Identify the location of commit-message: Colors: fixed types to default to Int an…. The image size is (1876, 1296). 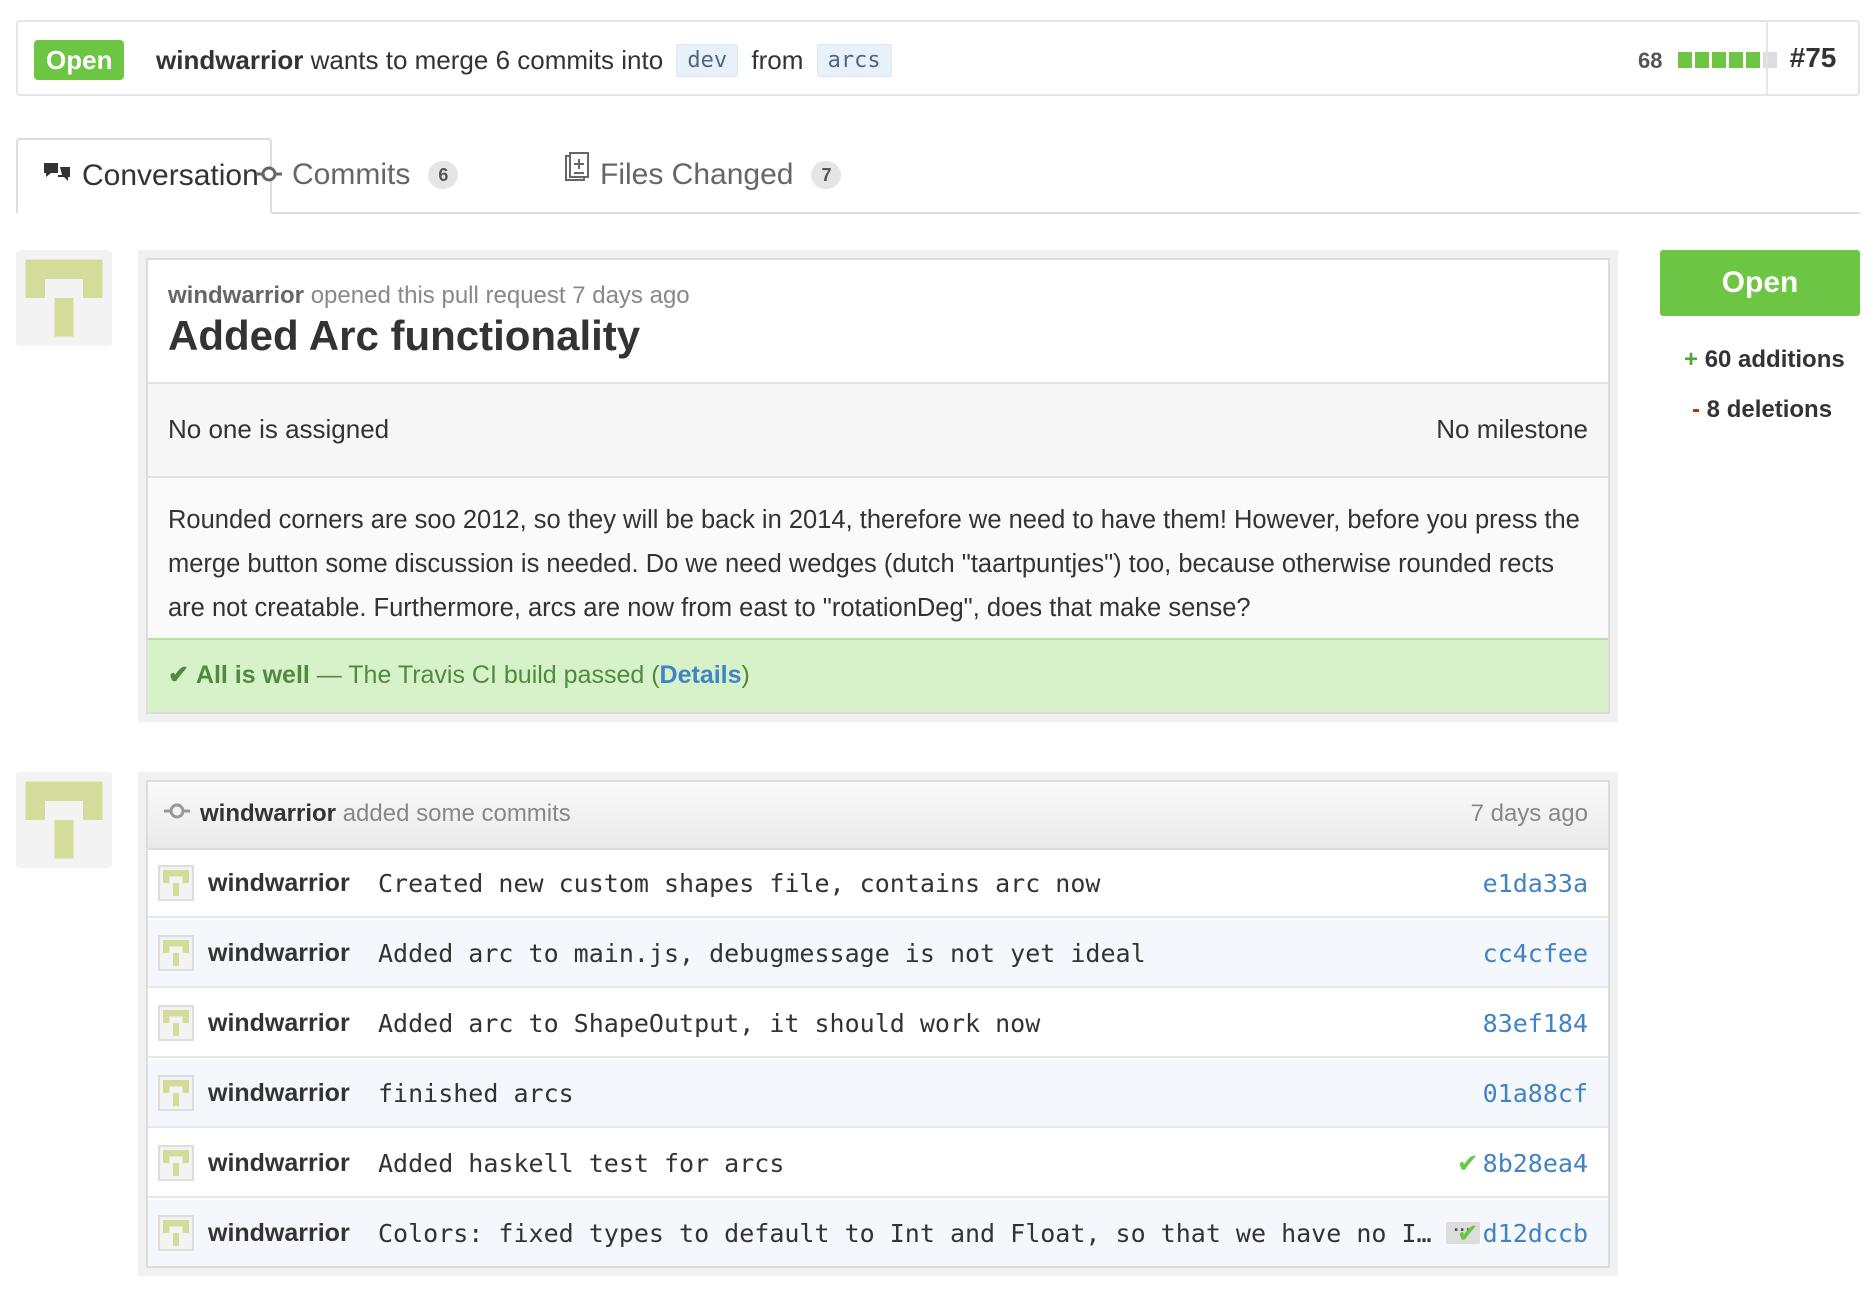
(905, 1233).